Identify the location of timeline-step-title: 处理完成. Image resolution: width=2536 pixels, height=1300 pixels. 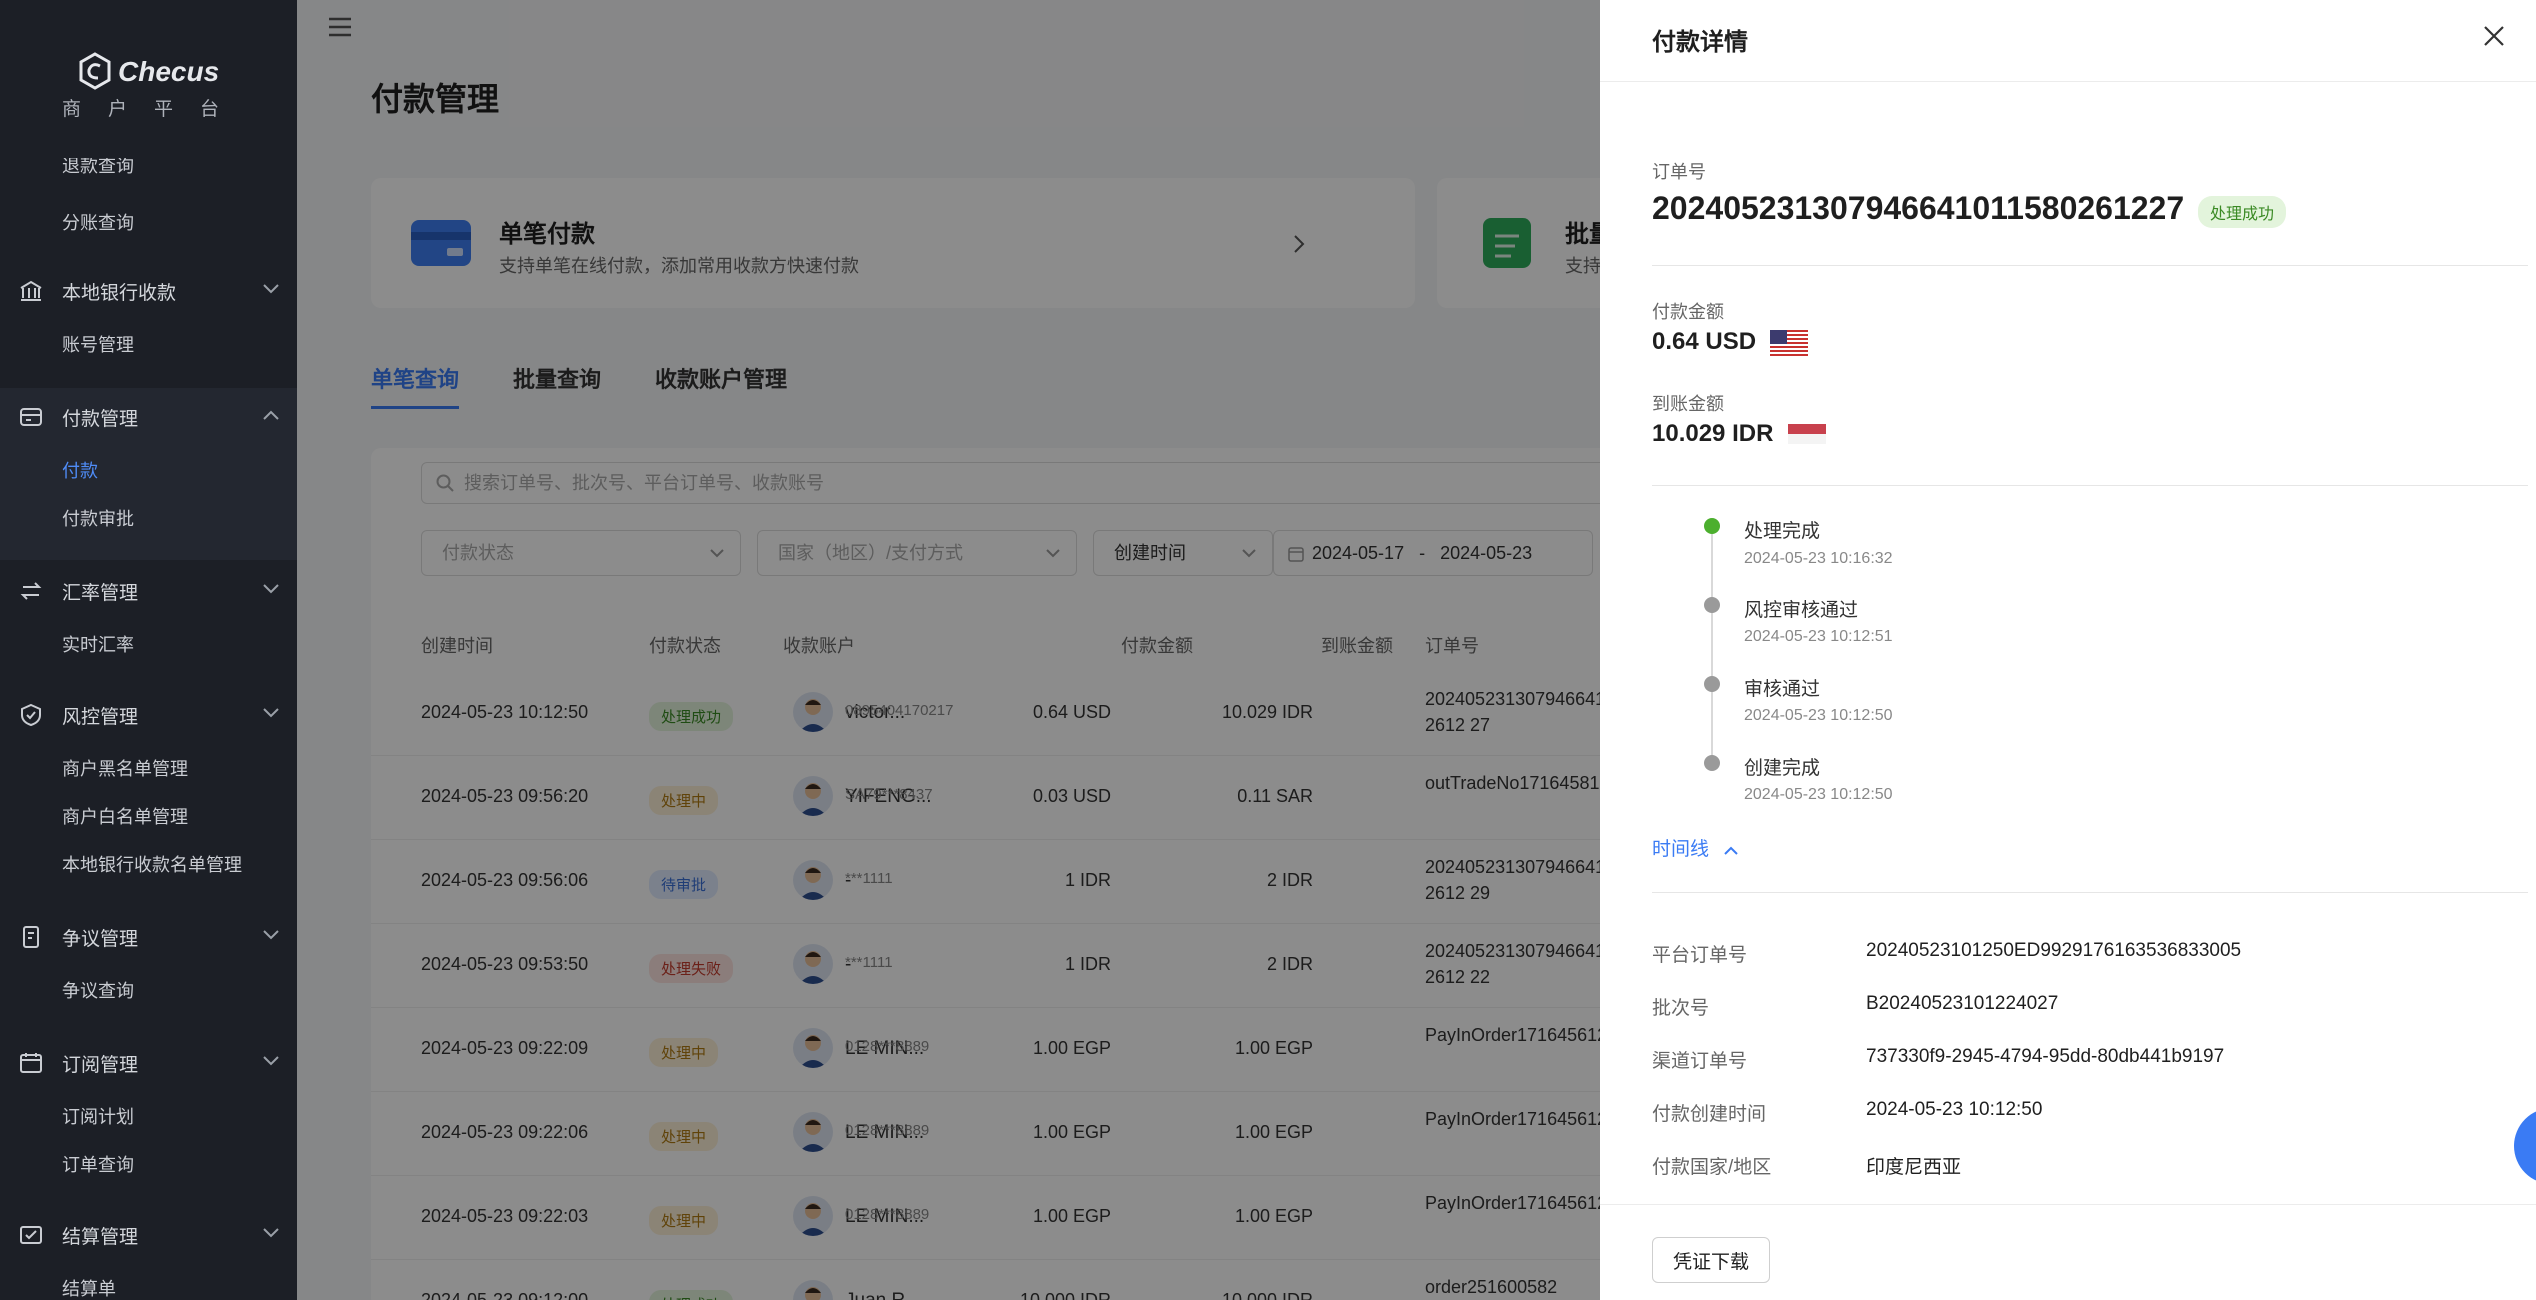
(1782, 531).